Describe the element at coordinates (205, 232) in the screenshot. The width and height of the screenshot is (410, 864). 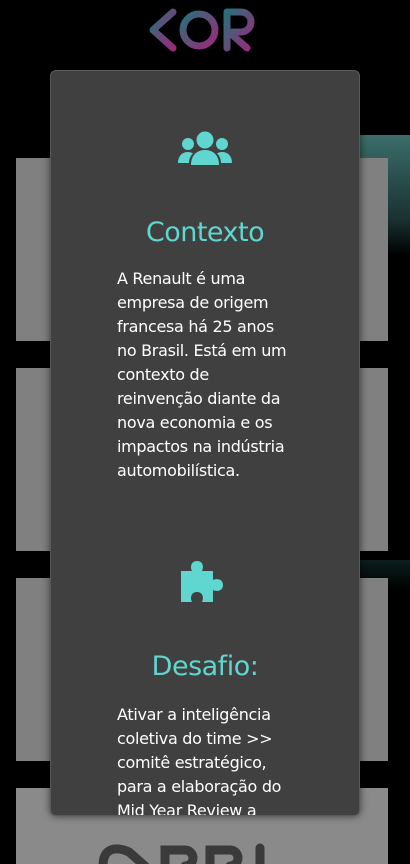
I see `section-title-contexto: Contexto` at that location.